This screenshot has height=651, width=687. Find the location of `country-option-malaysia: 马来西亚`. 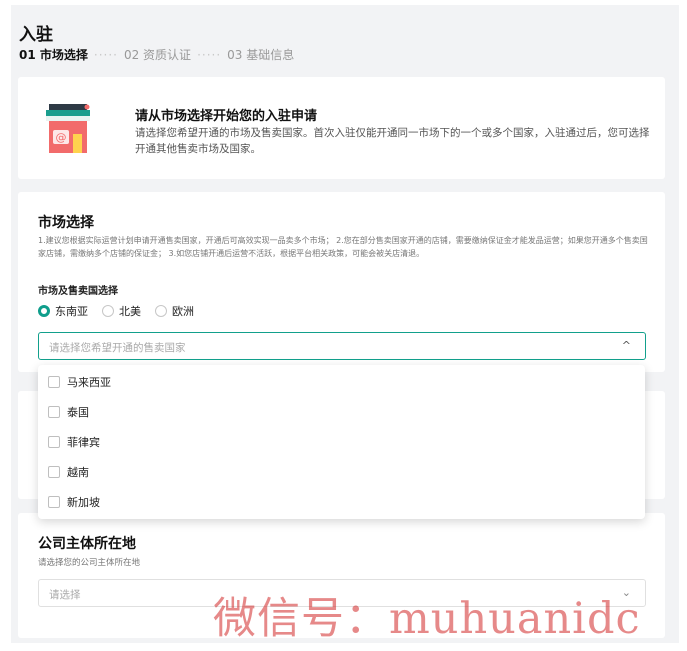

country-option-malaysia: 马来西亚 is located at coordinates (341, 382).